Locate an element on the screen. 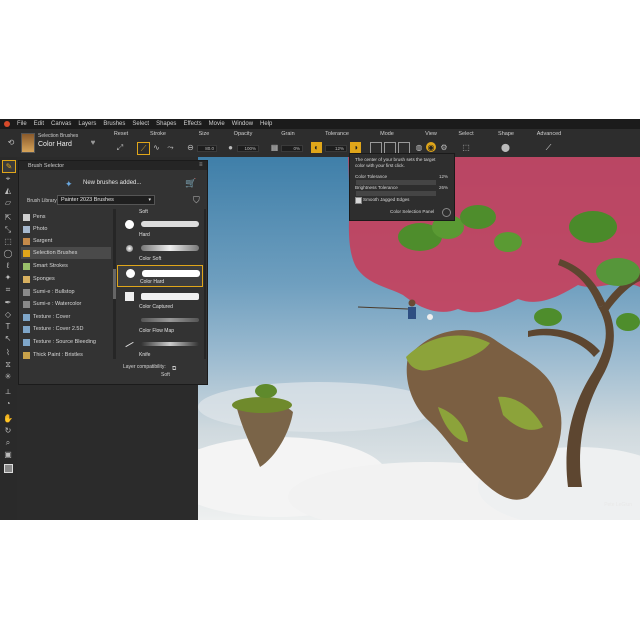 The width and height of the screenshot is (640, 640). view-mask-icon: ◍ is located at coordinates (419, 147).